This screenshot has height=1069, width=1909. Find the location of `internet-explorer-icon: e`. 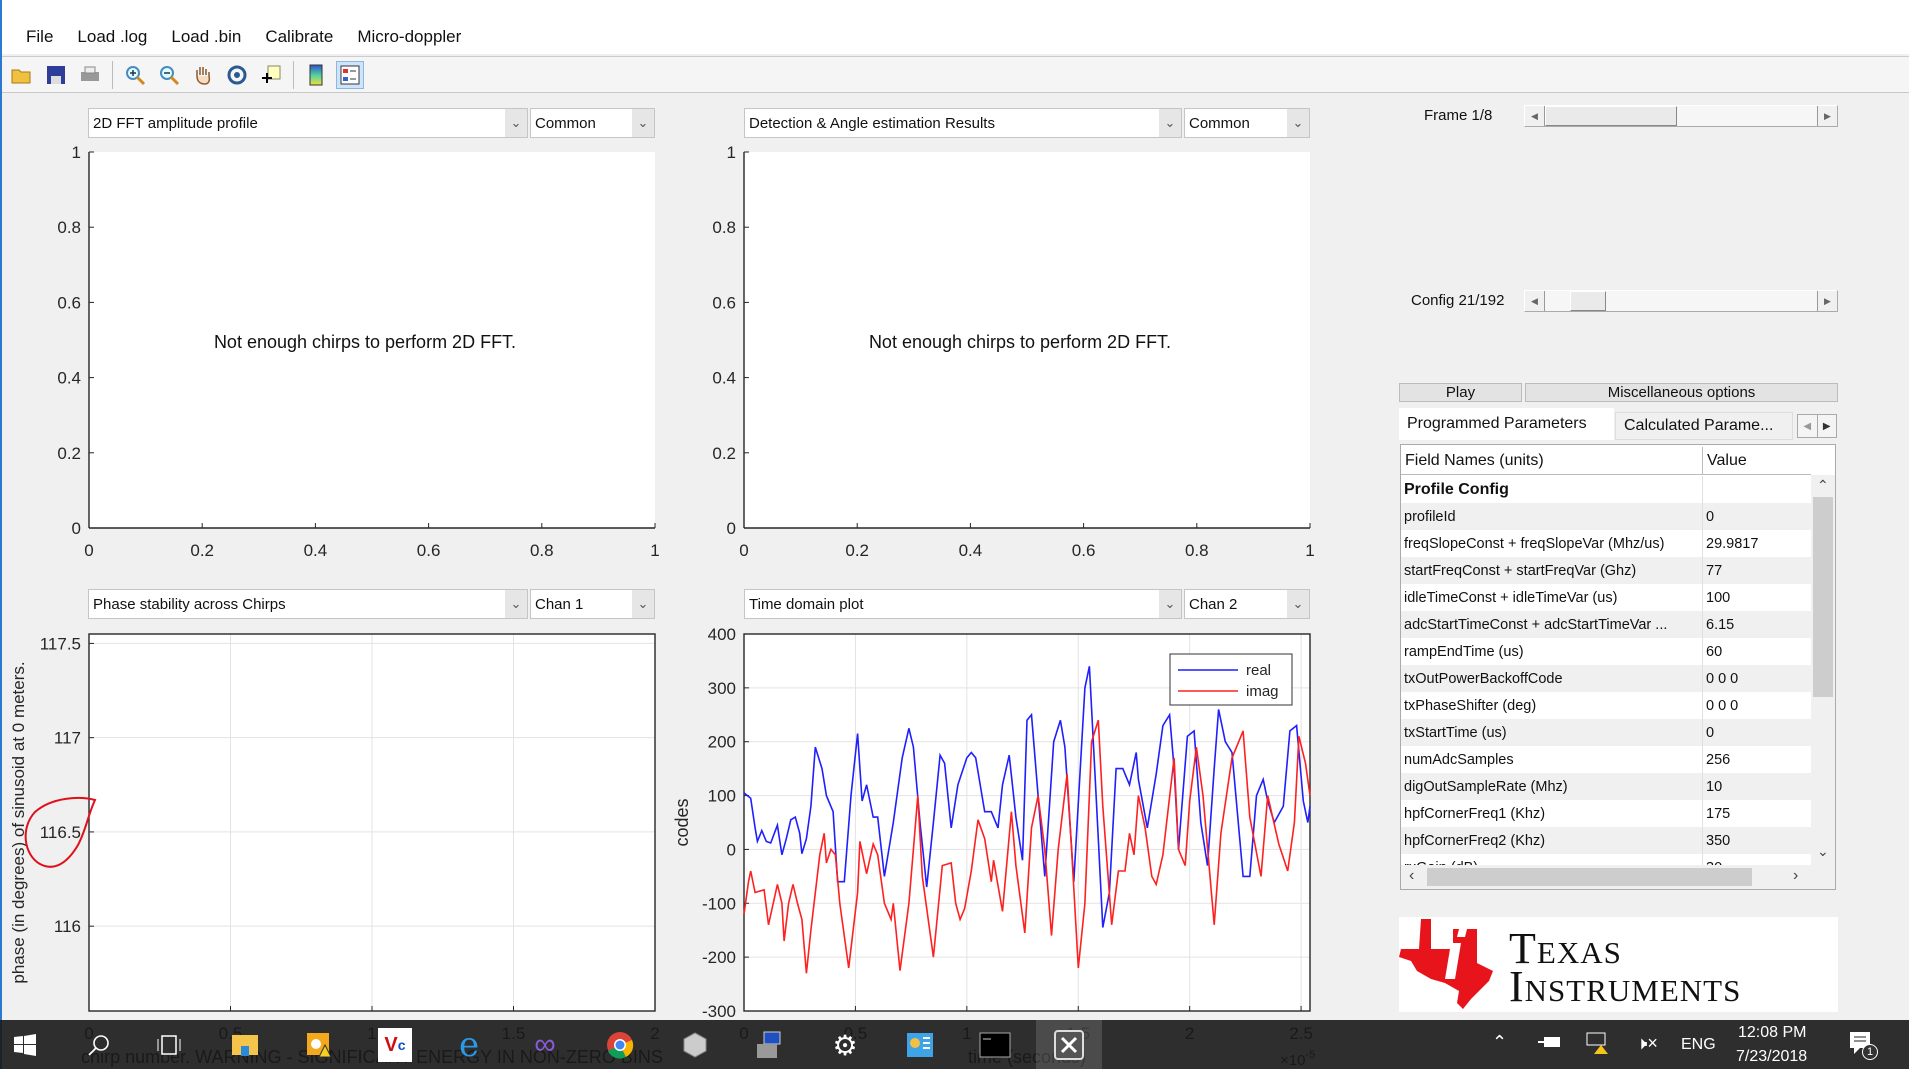

internet-explorer-icon: e is located at coordinates (469, 1045).